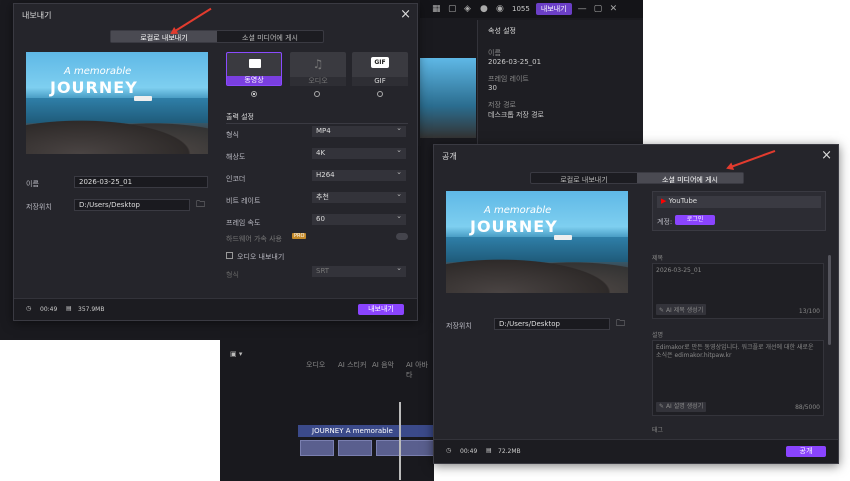 Image resolution: width=850 pixels, height=481 pixels. I want to click on format-video-label: 동영상, so click(254, 80).